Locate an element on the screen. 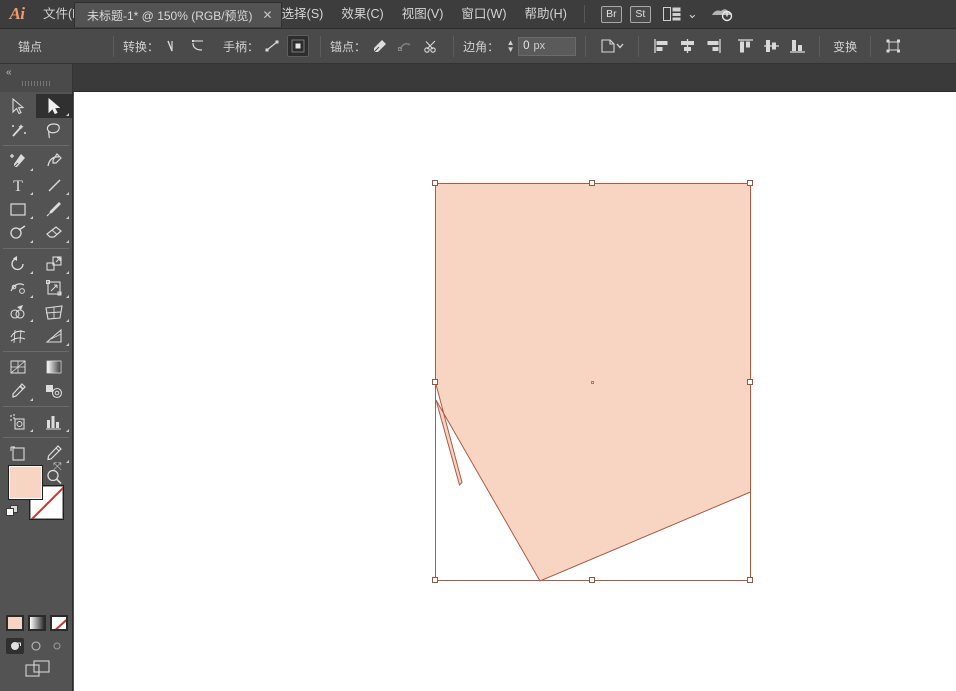 This screenshot has height=691, width=956. draw-behind-button is located at coordinates (36, 646).